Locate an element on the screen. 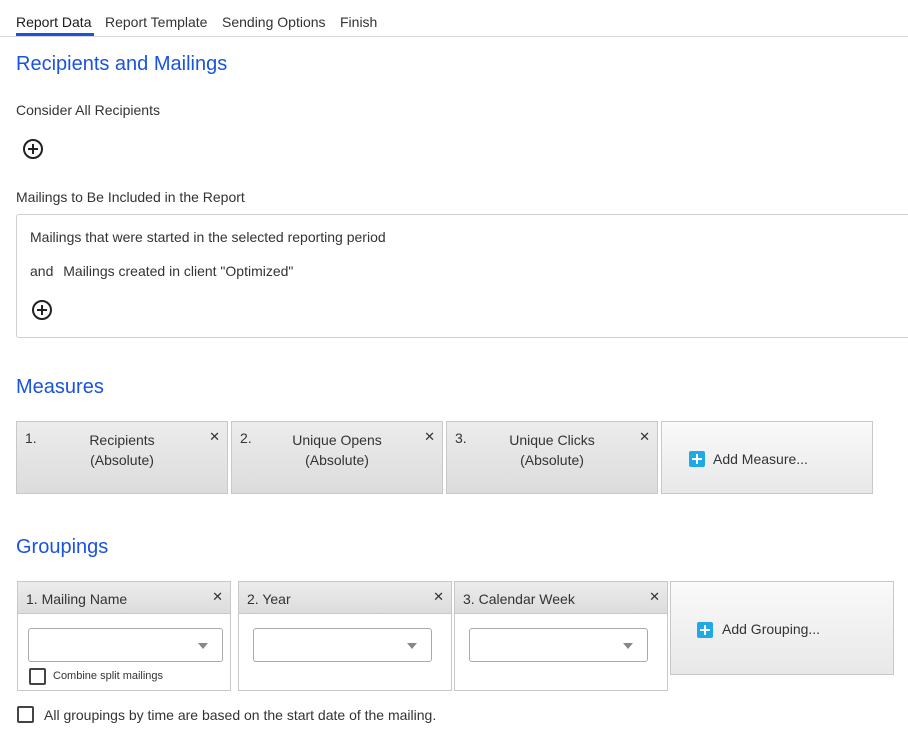 The height and width of the screenshot is (743, 908). measure-card: 1. Recipients (Absolute) ✕ is located at coordinates (122, 457).